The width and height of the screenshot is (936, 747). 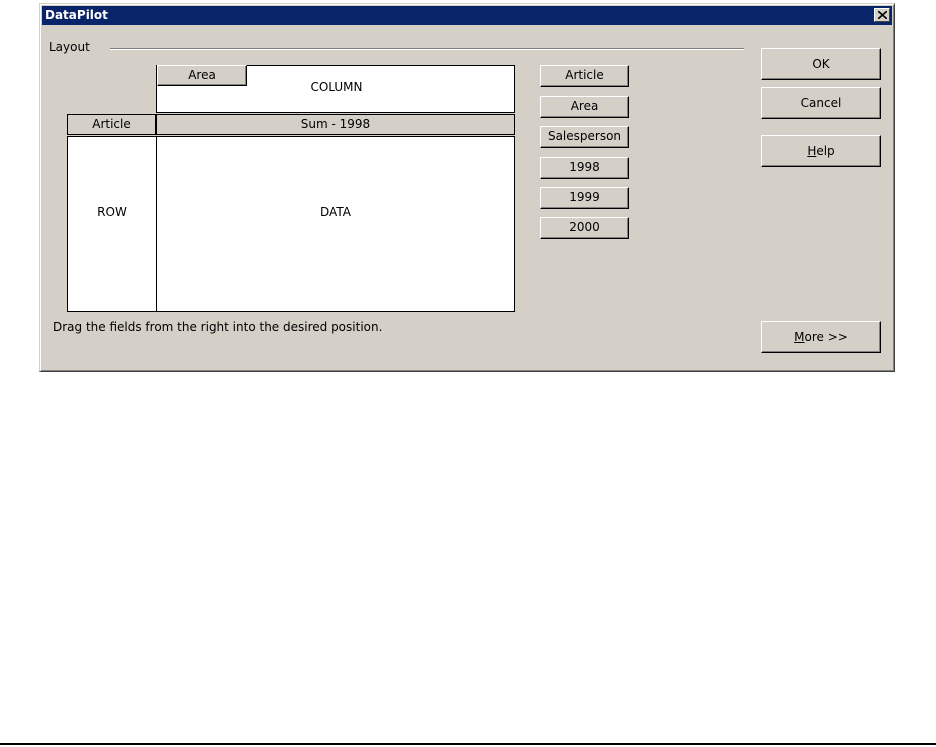 What do you see at coordinates (825, 151) in the screenshot?
I see `help-label: elp` at bounding box center [825, 151].